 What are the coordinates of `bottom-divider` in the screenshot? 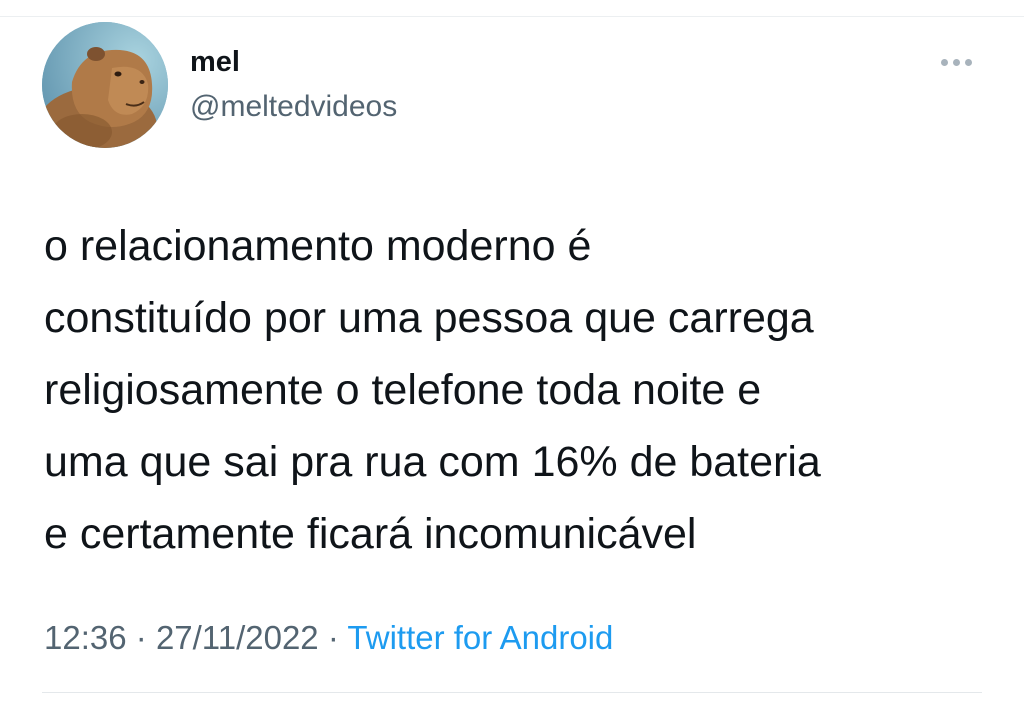 It's located at (512, 692).